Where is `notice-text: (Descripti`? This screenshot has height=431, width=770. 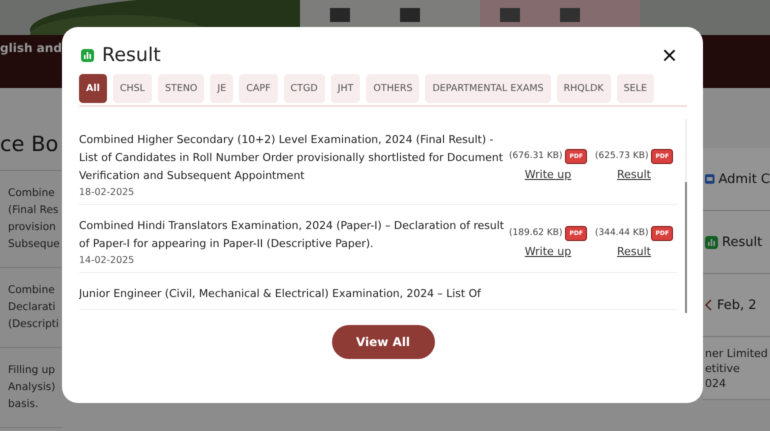
notice-text: (Descripti is located at coordinates (34, 324).